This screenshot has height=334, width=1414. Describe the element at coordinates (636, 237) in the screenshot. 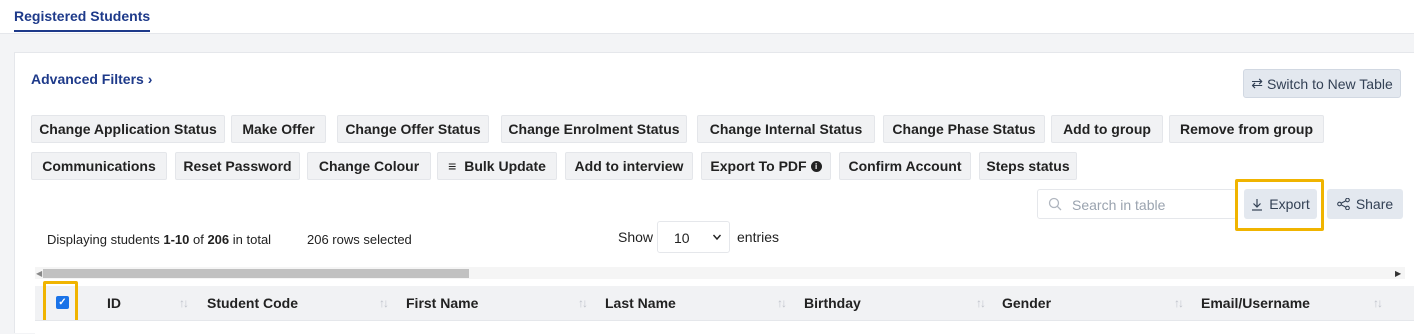

I see `show-label: Show` at that location.